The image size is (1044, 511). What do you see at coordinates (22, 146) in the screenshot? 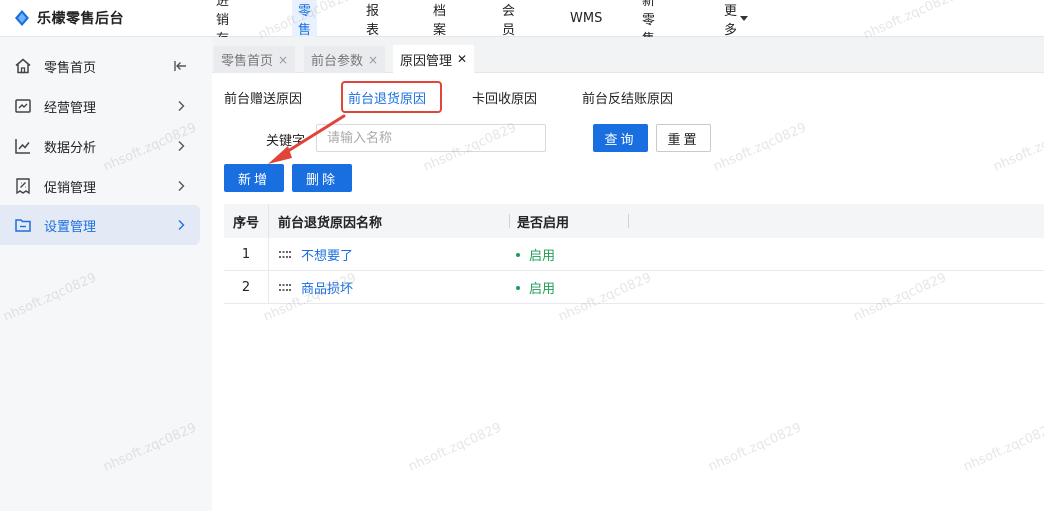
I see `line-chart-icon` at bounding box center [22, 146].